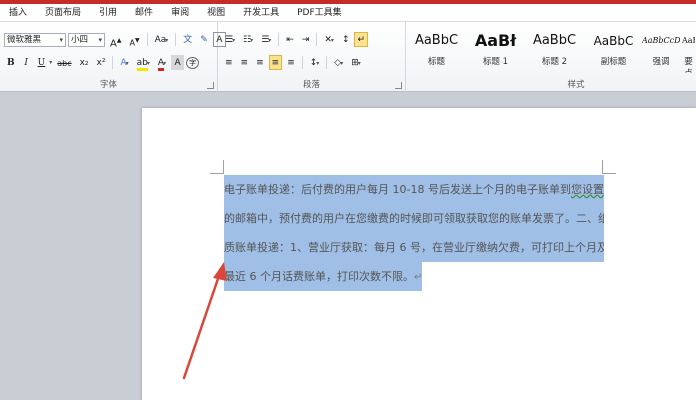 The width and height of the screenshot is (696, 400). I want to click on text-line: 的邮箱中，预付费的用户在您缴费的时候即可领取获取您的账单发票了。二、纸, so click(414, 218).